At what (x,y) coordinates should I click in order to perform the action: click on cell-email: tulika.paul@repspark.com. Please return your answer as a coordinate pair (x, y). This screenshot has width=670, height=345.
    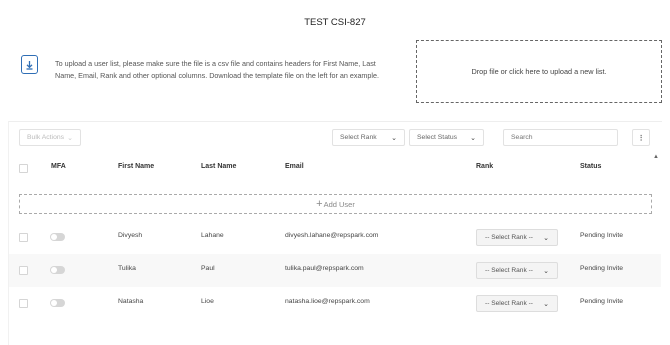
    Looking at the image, I should click on (324, 268).